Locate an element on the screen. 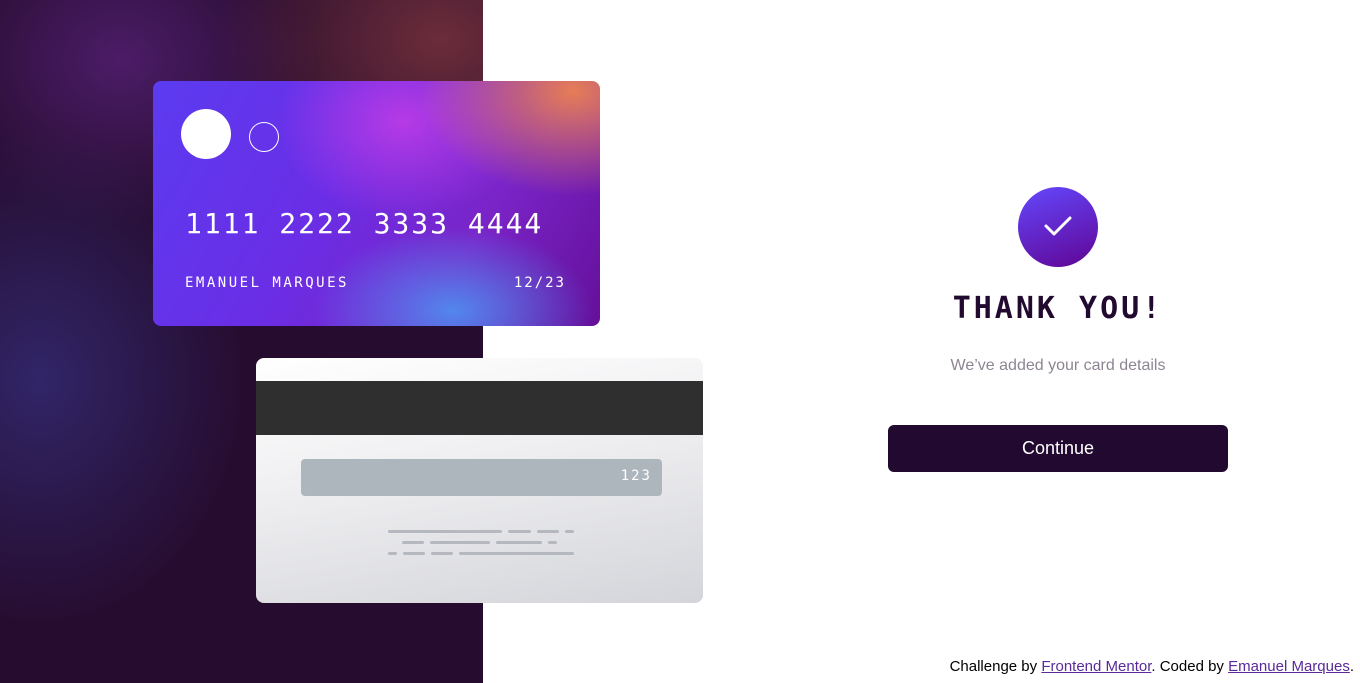 Image resolution: width=1360 pixels, height=683 pixels. attribution-suffix: . is located at coordinates (1351, 666).